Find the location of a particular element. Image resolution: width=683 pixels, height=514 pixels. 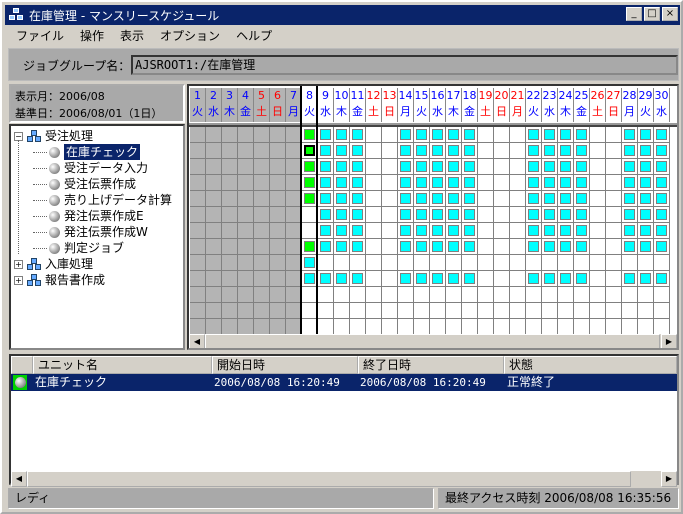

list-hscrollbar: ◀ ▶ is located at coordinates (344, 479).